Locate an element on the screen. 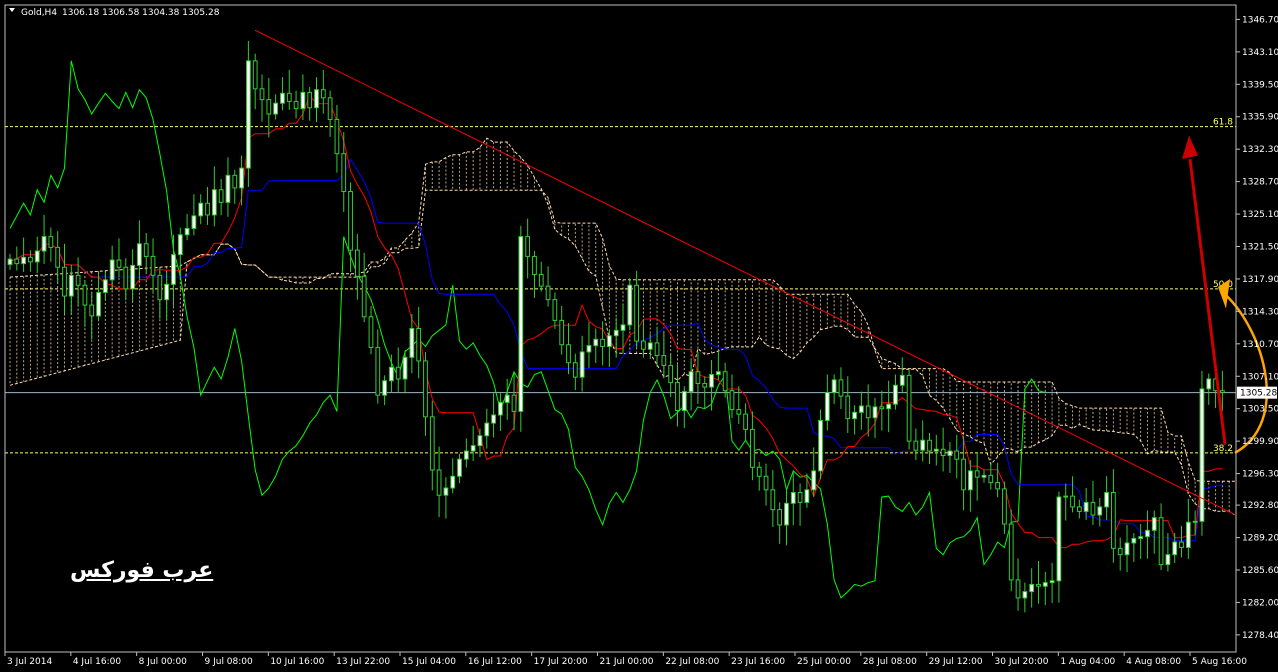  watermark-logo: عرب فوركس is located at coordinates (142, 570).